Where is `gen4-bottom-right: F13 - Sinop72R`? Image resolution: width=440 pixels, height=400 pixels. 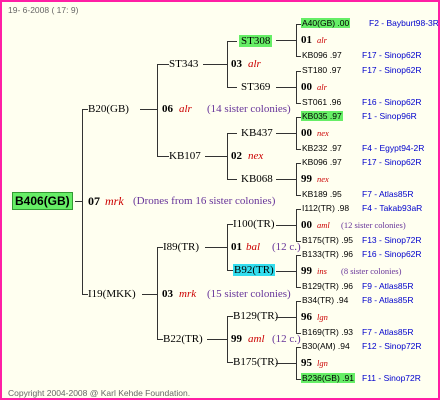
gen4-bottom-right: F13 - Sinop72R is located at coordinates (392, 240).